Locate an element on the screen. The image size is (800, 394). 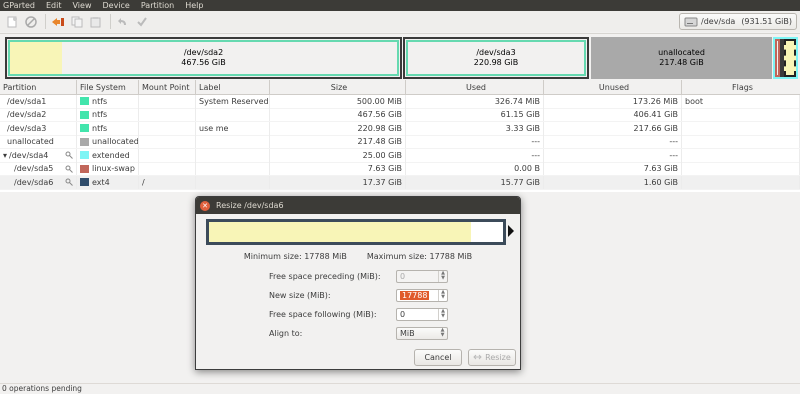
menu-device: Device is located at coordinates (115, 5).